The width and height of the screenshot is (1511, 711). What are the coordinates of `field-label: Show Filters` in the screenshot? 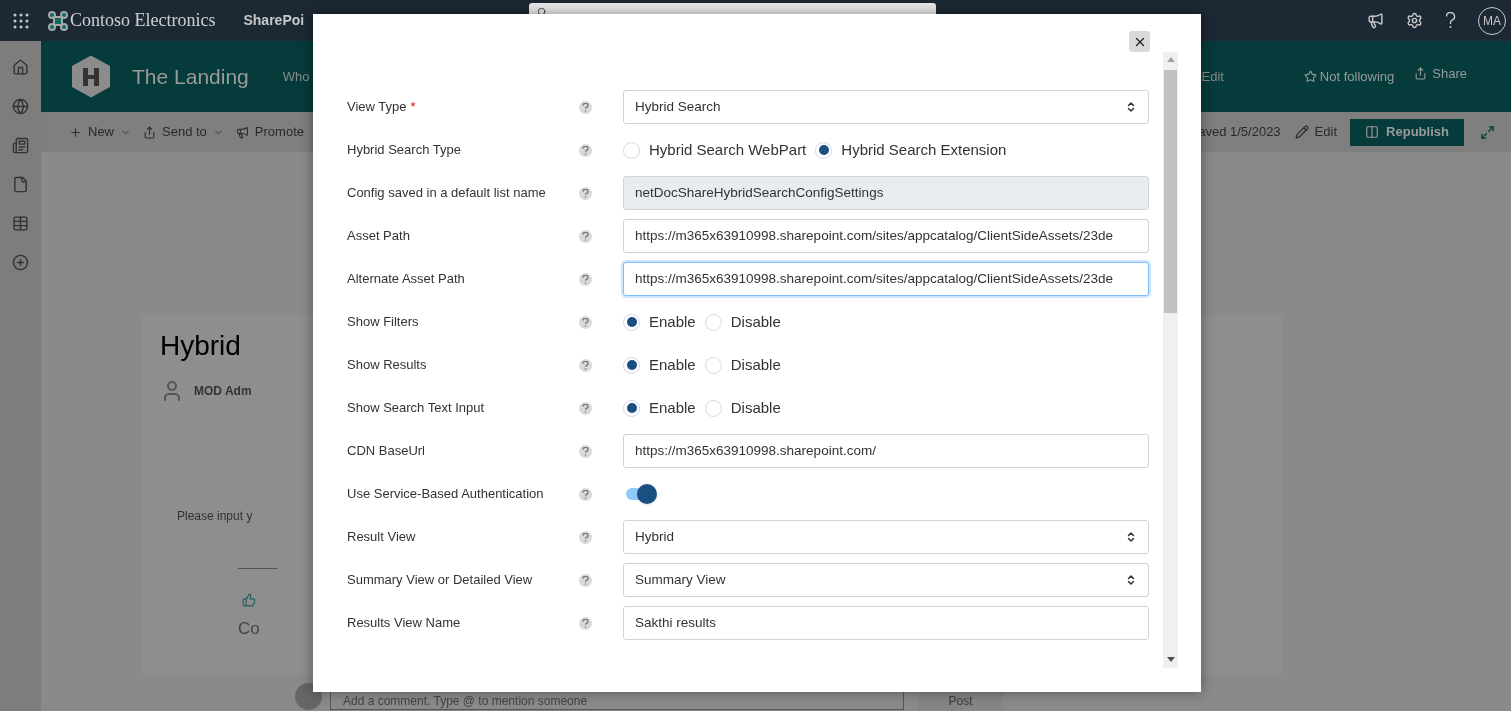 It's located at (383, 322).